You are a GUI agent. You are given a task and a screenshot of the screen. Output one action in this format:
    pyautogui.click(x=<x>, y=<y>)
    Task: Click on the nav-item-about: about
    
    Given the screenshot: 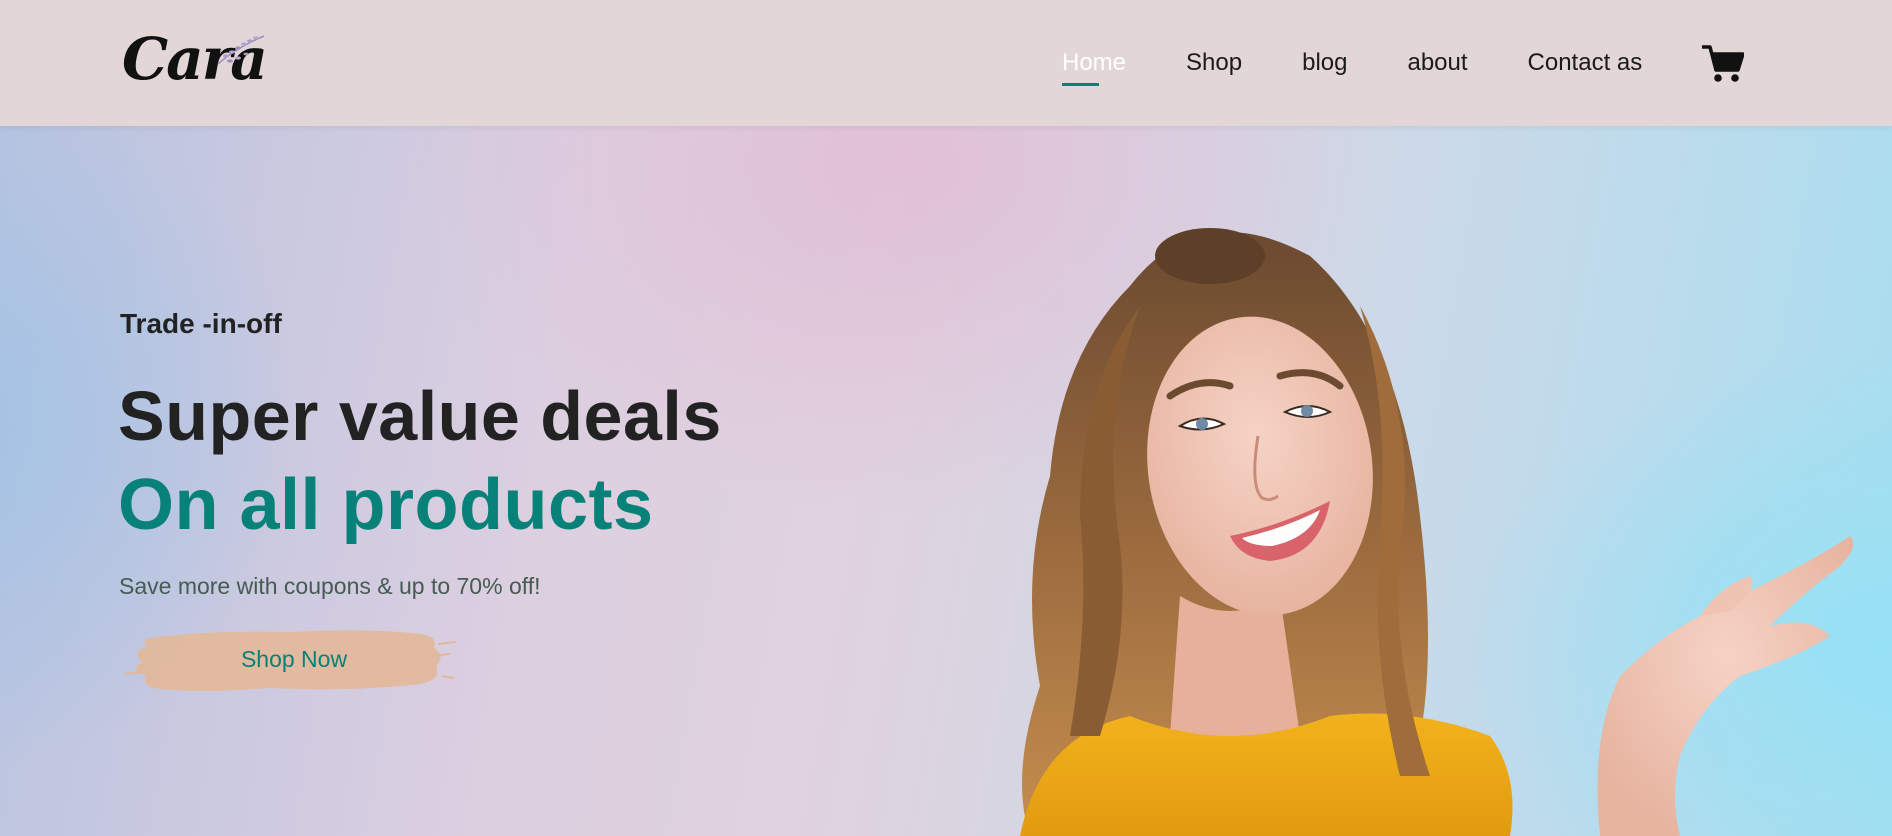 What is the action you would take?
    pyautogui.click(x=1437, y=63)
    